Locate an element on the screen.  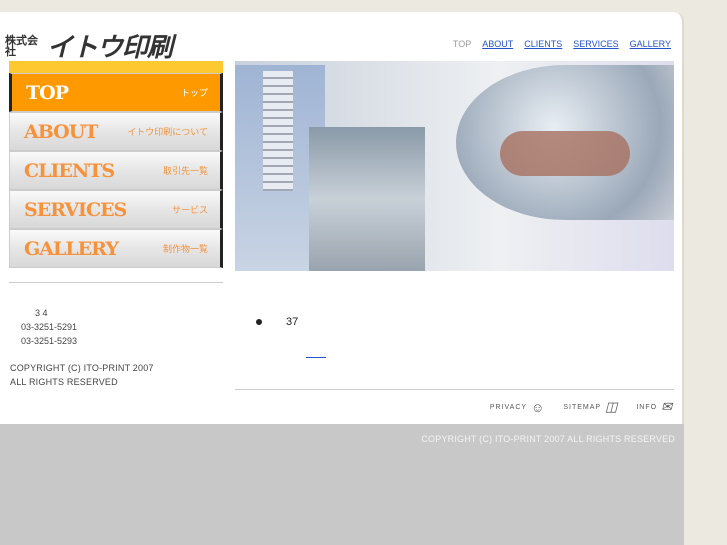
copyright-line: COPYRIGHT (C) ITO-PRINT 2007 is located at coordinates (82, 368).